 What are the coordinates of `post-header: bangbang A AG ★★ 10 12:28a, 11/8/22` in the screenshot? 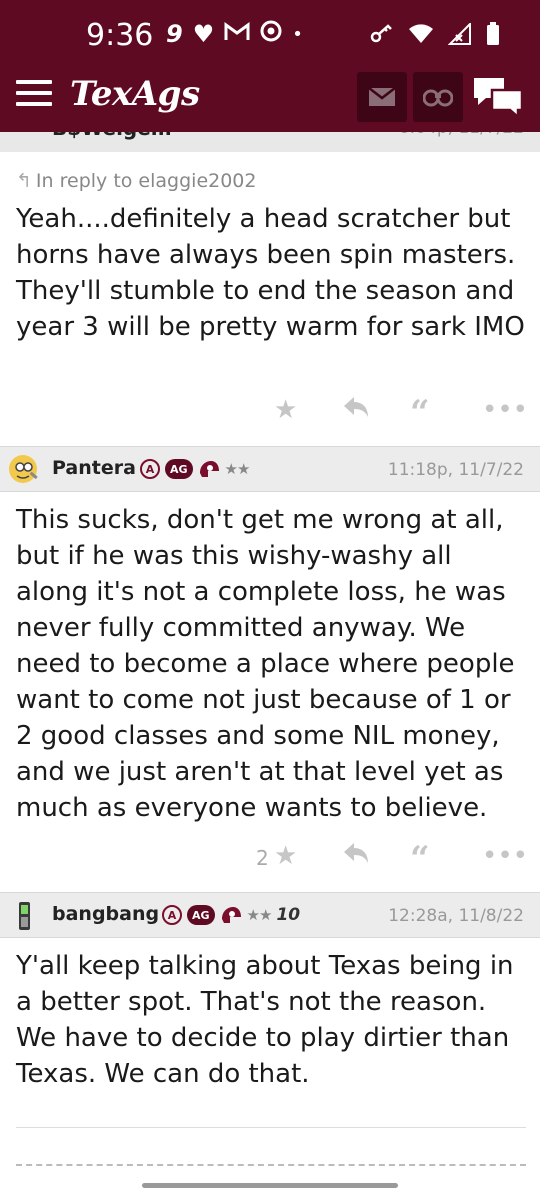 It's located at (270, 915).